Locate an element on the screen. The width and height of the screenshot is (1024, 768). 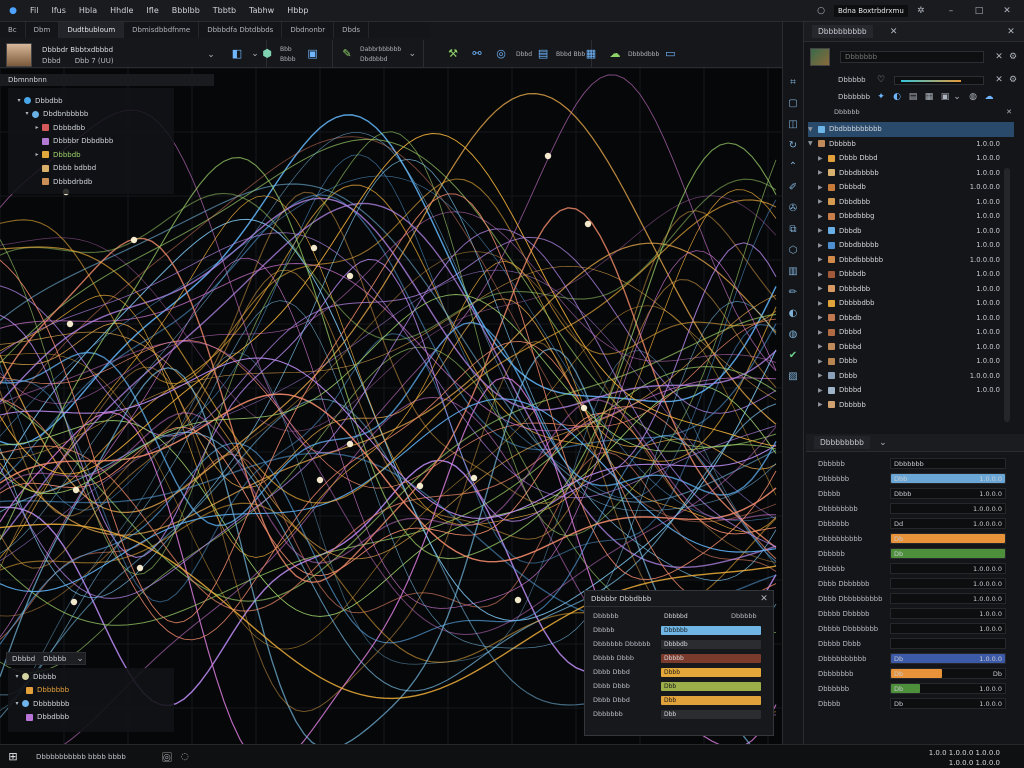
profile-block: Dbbbdr Bbbtxdbbbd Dbbd Dbb 7 (UU) ⌄ is located at coordinates (111, 55).